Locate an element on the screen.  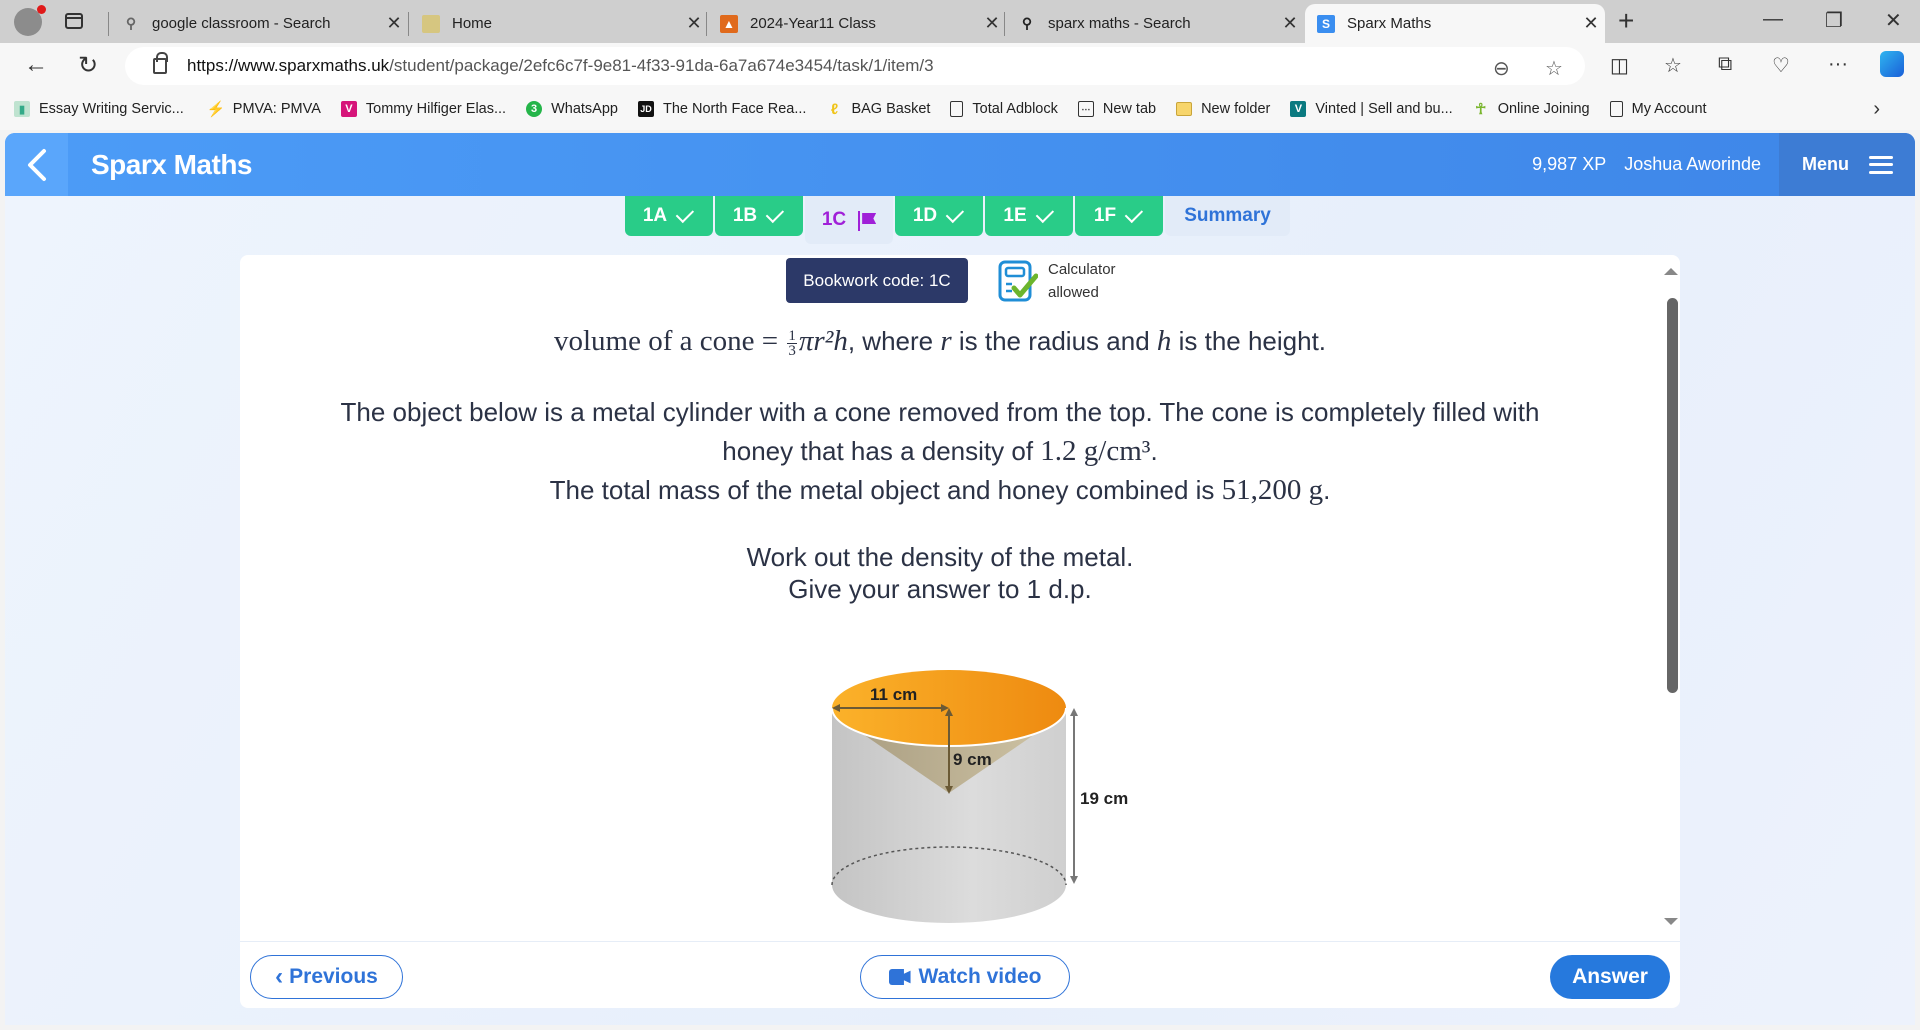
bookmark-item: New folder is located at coordinates (1223, 109).